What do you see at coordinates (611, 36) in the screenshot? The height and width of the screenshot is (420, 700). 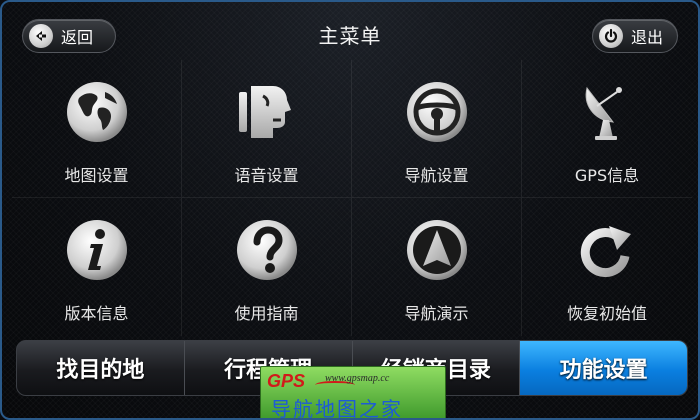 I see `power-icon` at bounding box center [611, 36].